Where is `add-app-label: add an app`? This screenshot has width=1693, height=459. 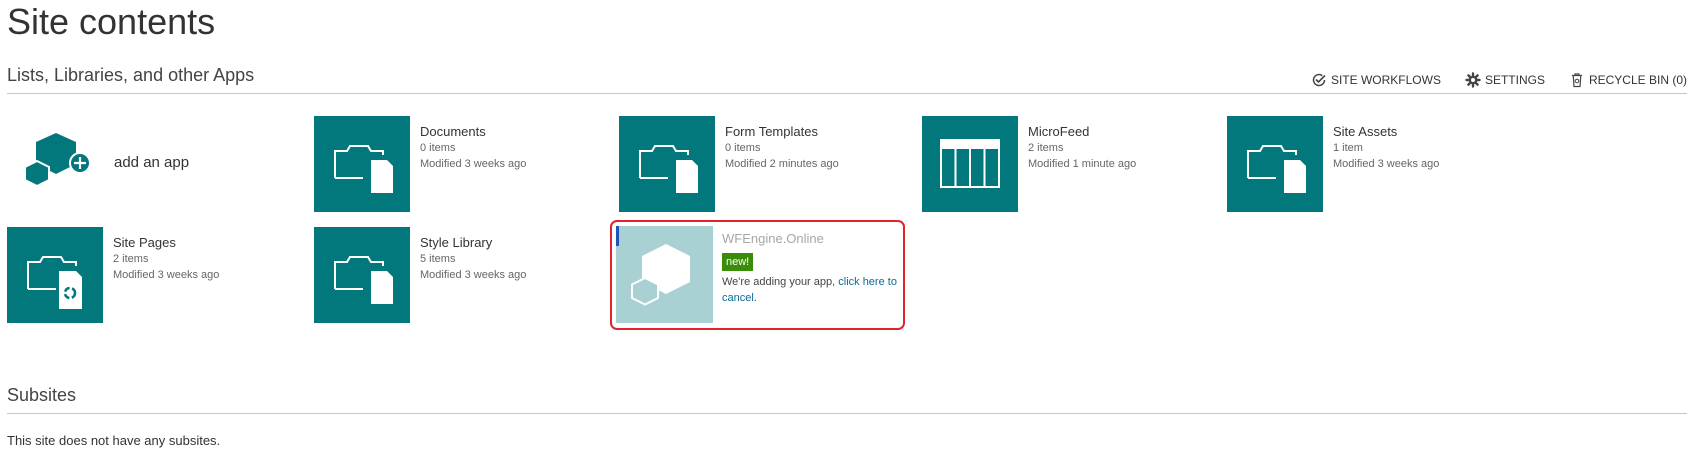 add-app-label: add an app is located at coordinates (152, 162).